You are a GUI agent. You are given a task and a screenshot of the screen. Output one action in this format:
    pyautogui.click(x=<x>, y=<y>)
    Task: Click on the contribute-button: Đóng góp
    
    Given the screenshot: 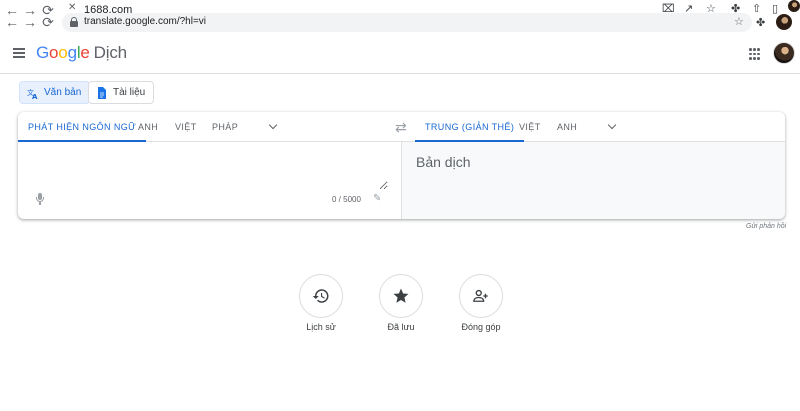 What is the action you would take?
    pyautogui.click(x=481, y=303)
    